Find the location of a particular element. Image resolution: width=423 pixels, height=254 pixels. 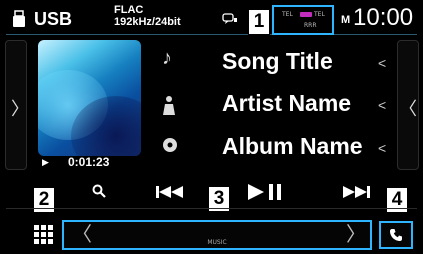

phone-icon is located at coordinates (396, 235).